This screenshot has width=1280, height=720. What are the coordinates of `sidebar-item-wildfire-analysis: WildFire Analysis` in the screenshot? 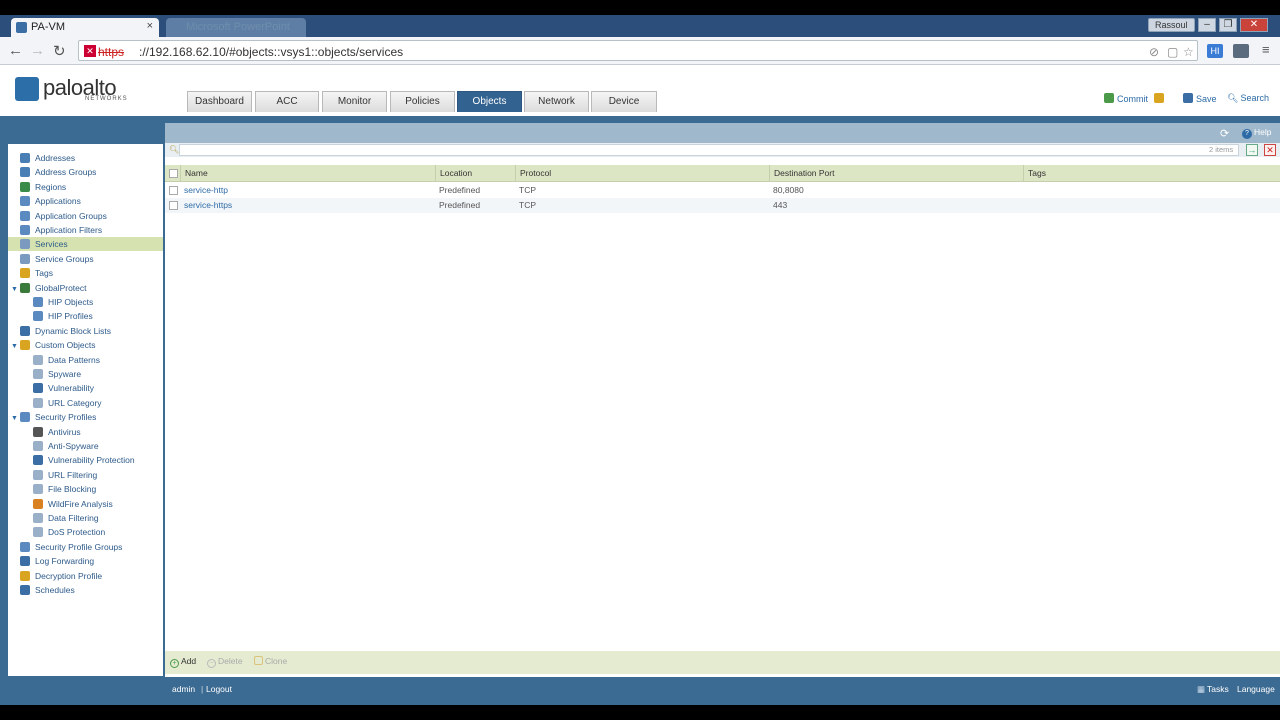 It's located at (85, 504).